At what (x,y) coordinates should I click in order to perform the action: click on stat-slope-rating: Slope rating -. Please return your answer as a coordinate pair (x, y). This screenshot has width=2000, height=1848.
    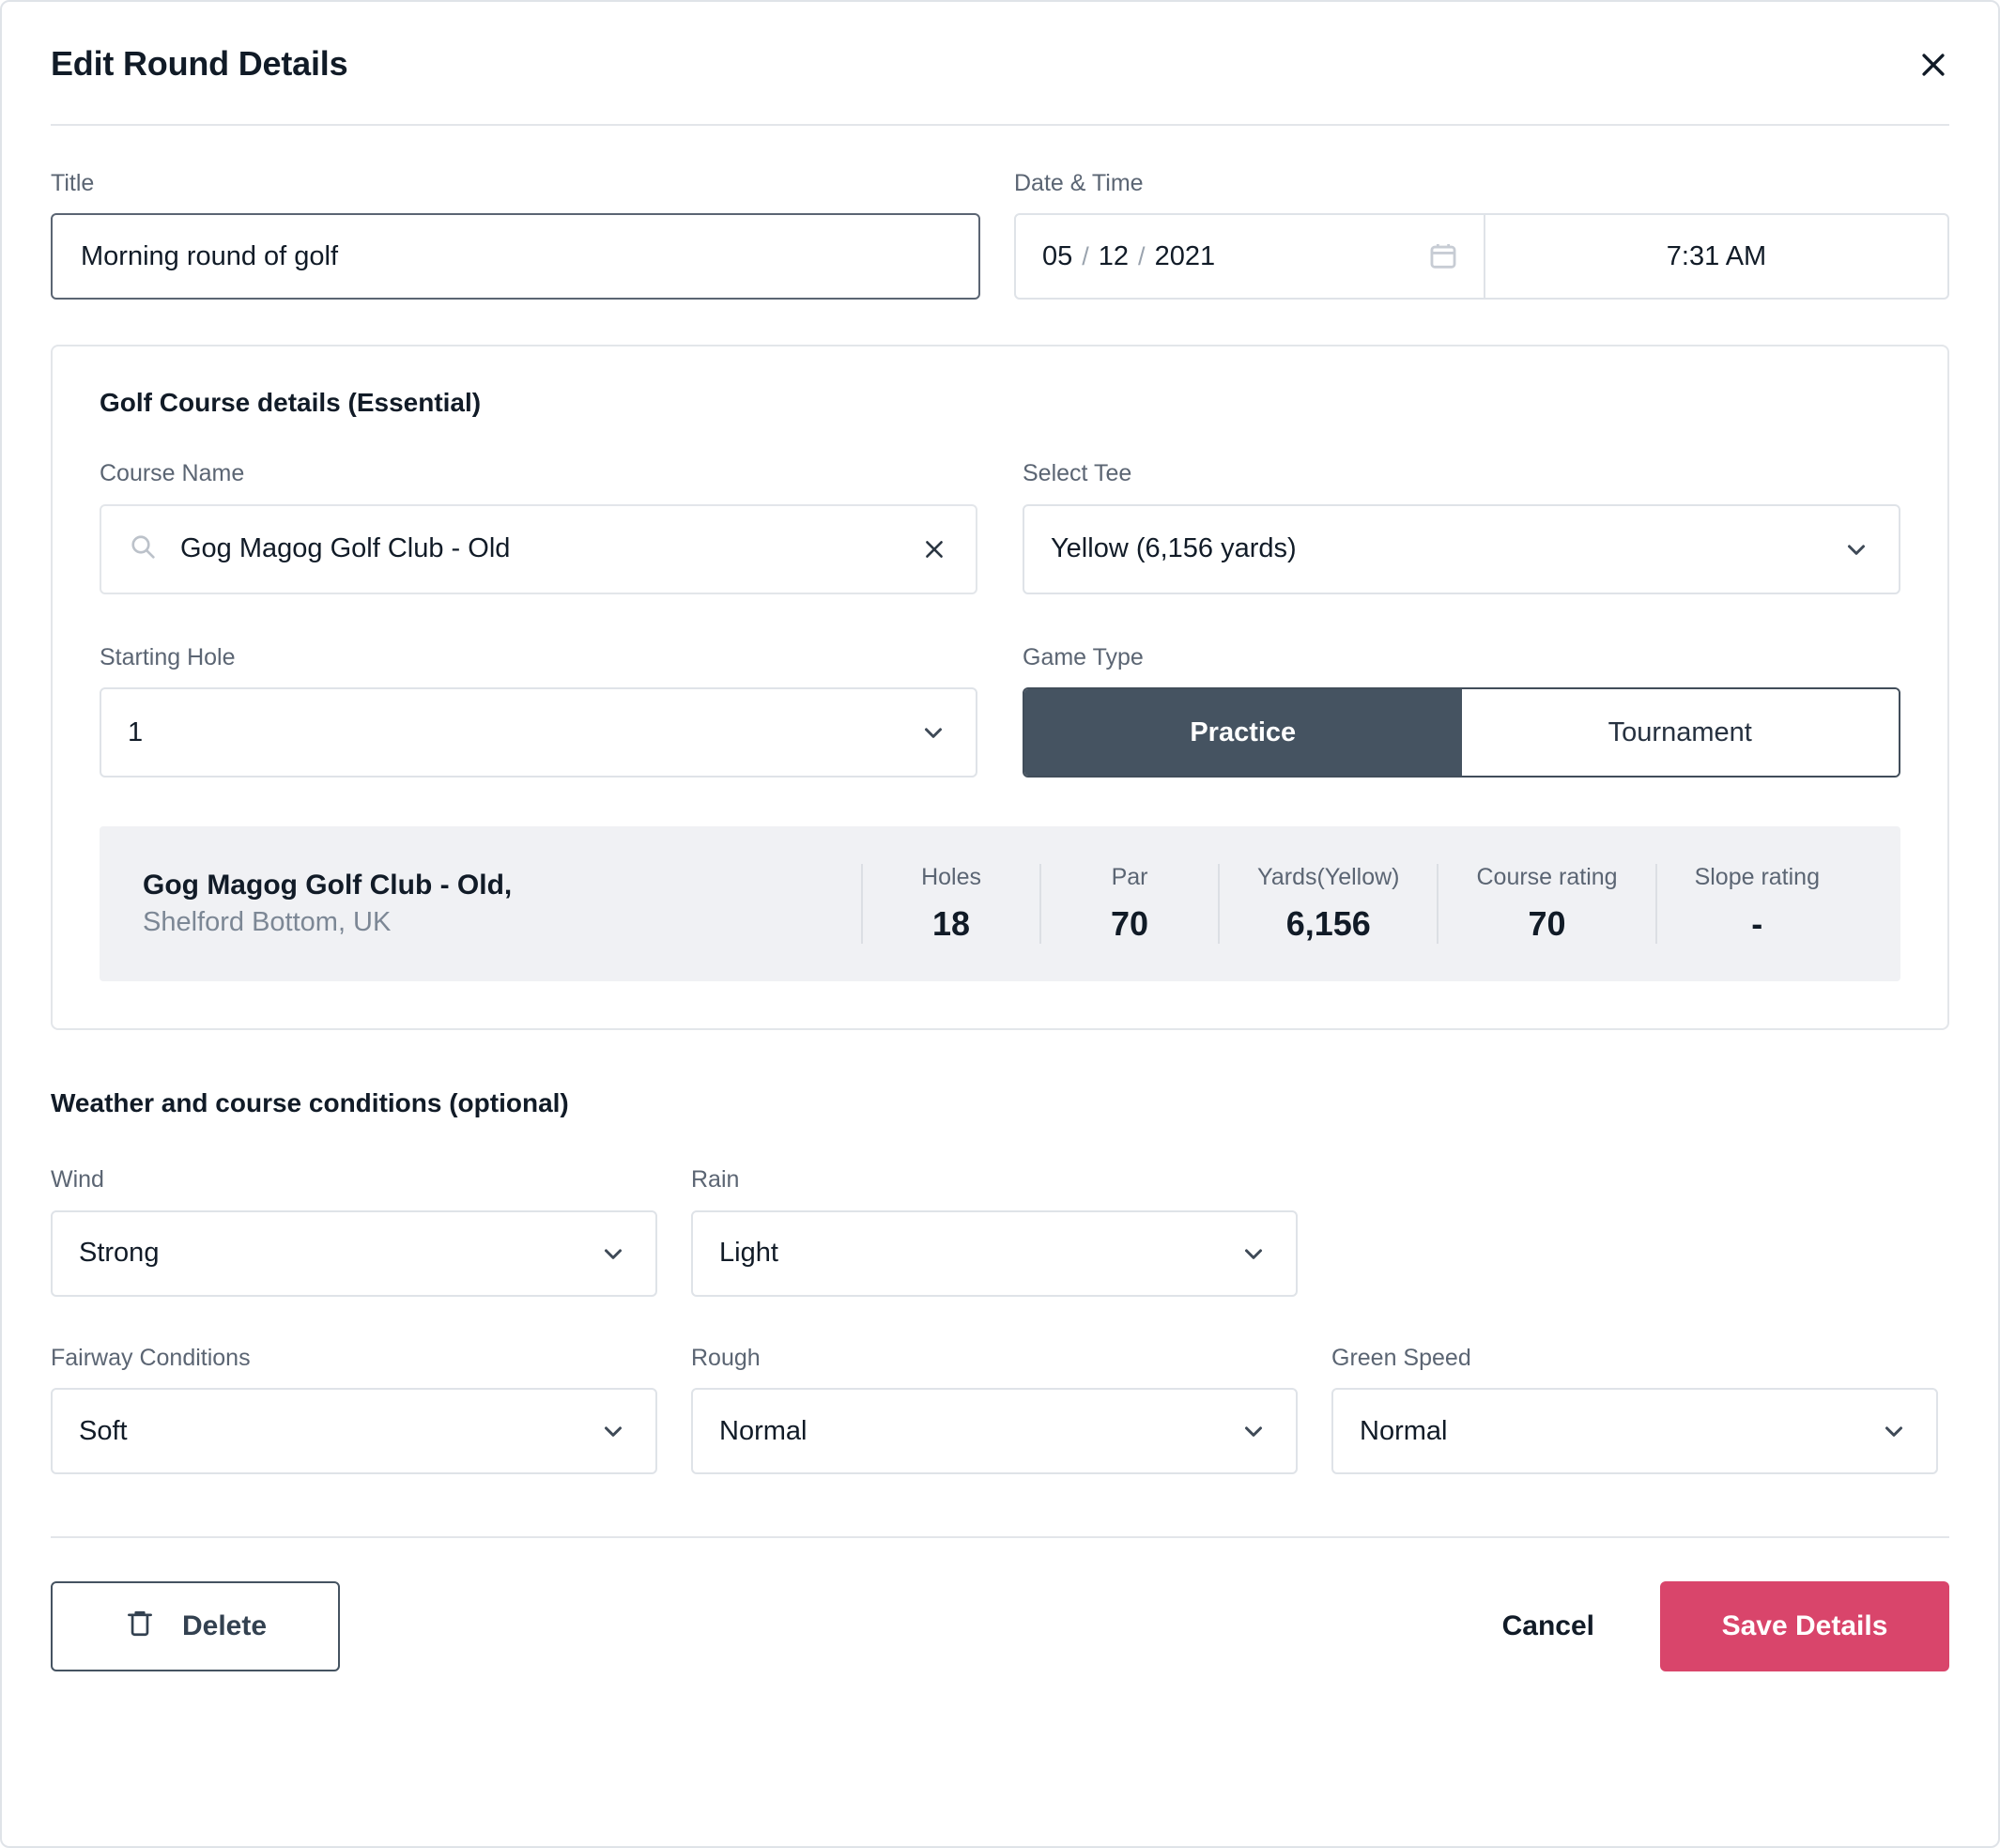
    Looking at the image, I should click on (1755, 904).